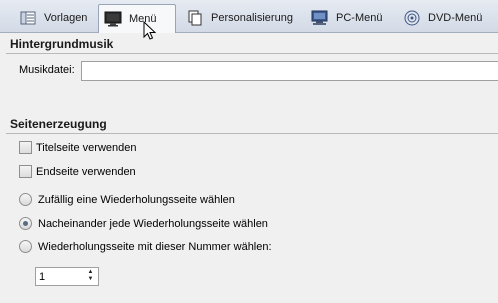 The width and height of the screenshot is (498, 303). I want to click on stepper-down-icon: ▼, so click(90, 279).